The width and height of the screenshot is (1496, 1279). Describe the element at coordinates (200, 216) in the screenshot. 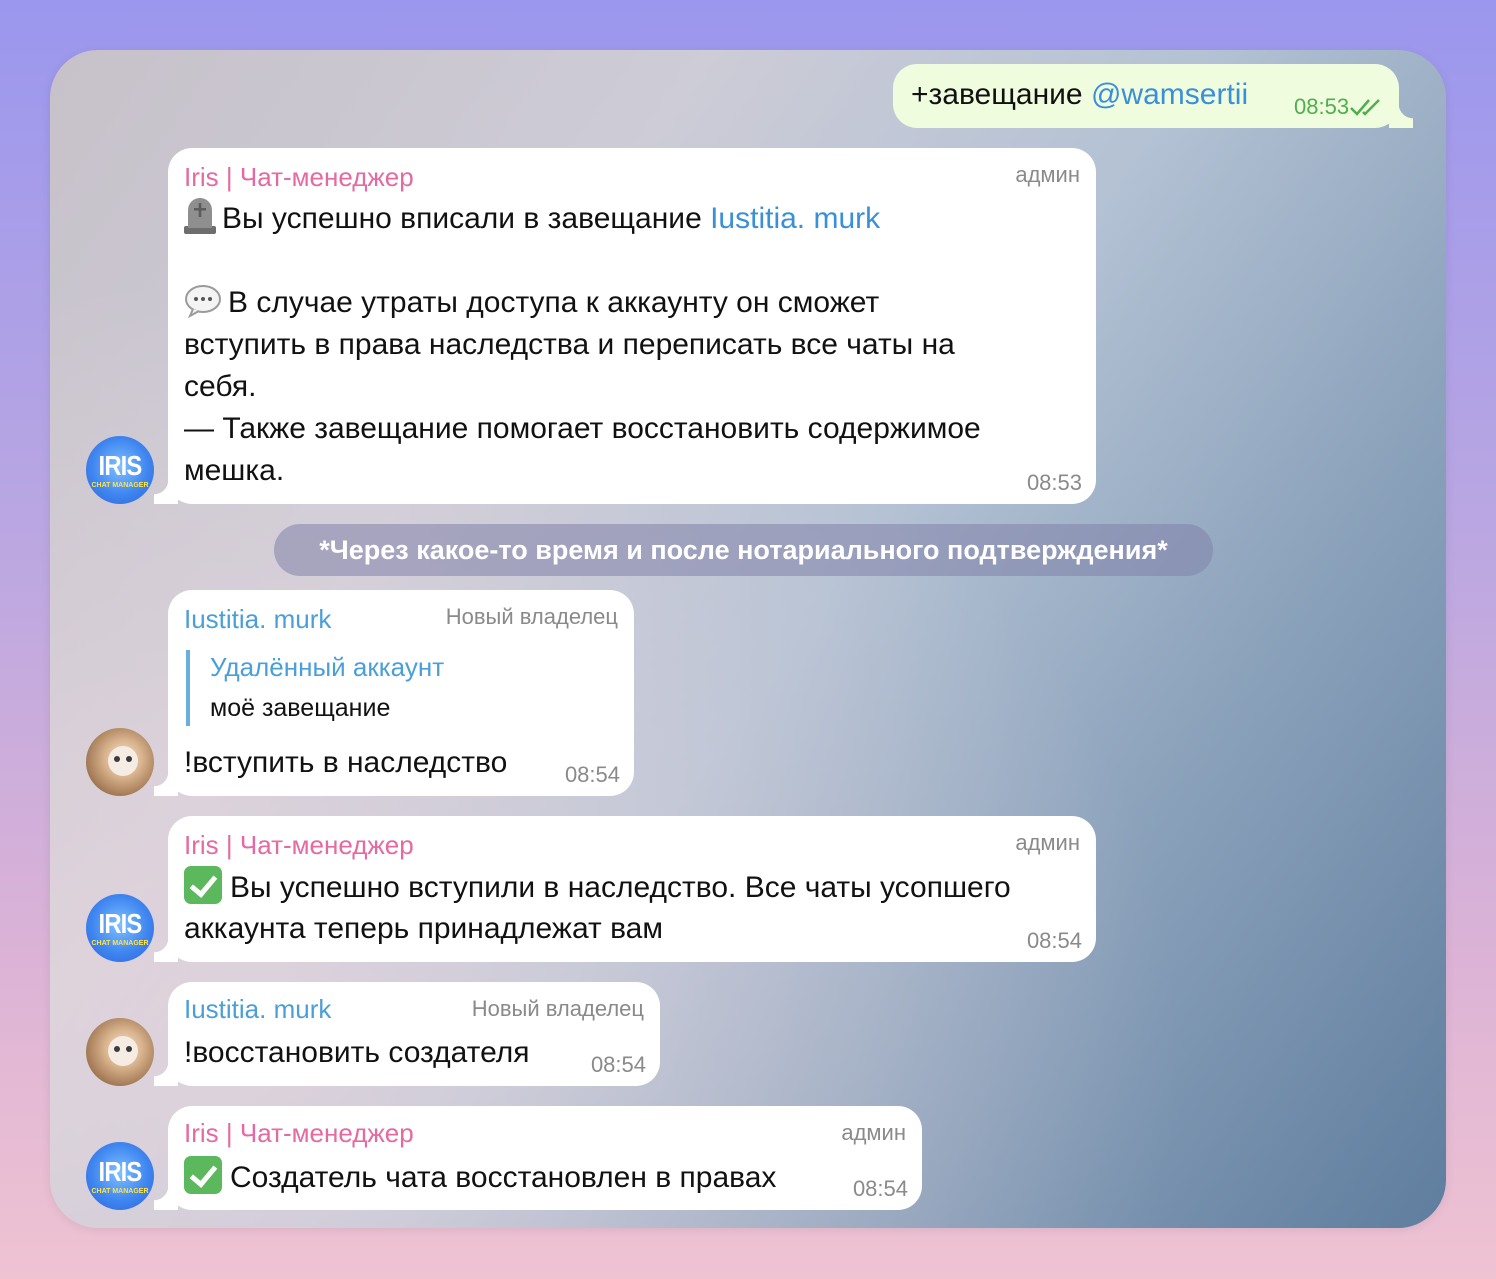

I see `tombstone-icon` at that location.